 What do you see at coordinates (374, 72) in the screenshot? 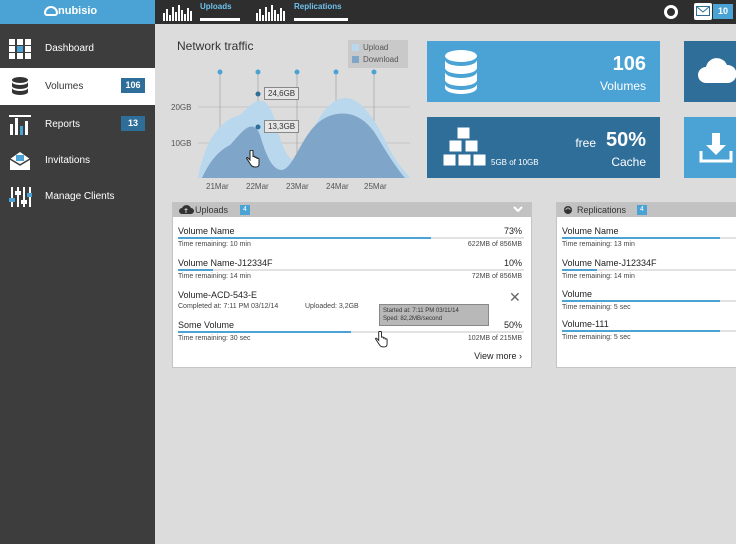
I see `marker-25mar` at bounding box center [374, 72].